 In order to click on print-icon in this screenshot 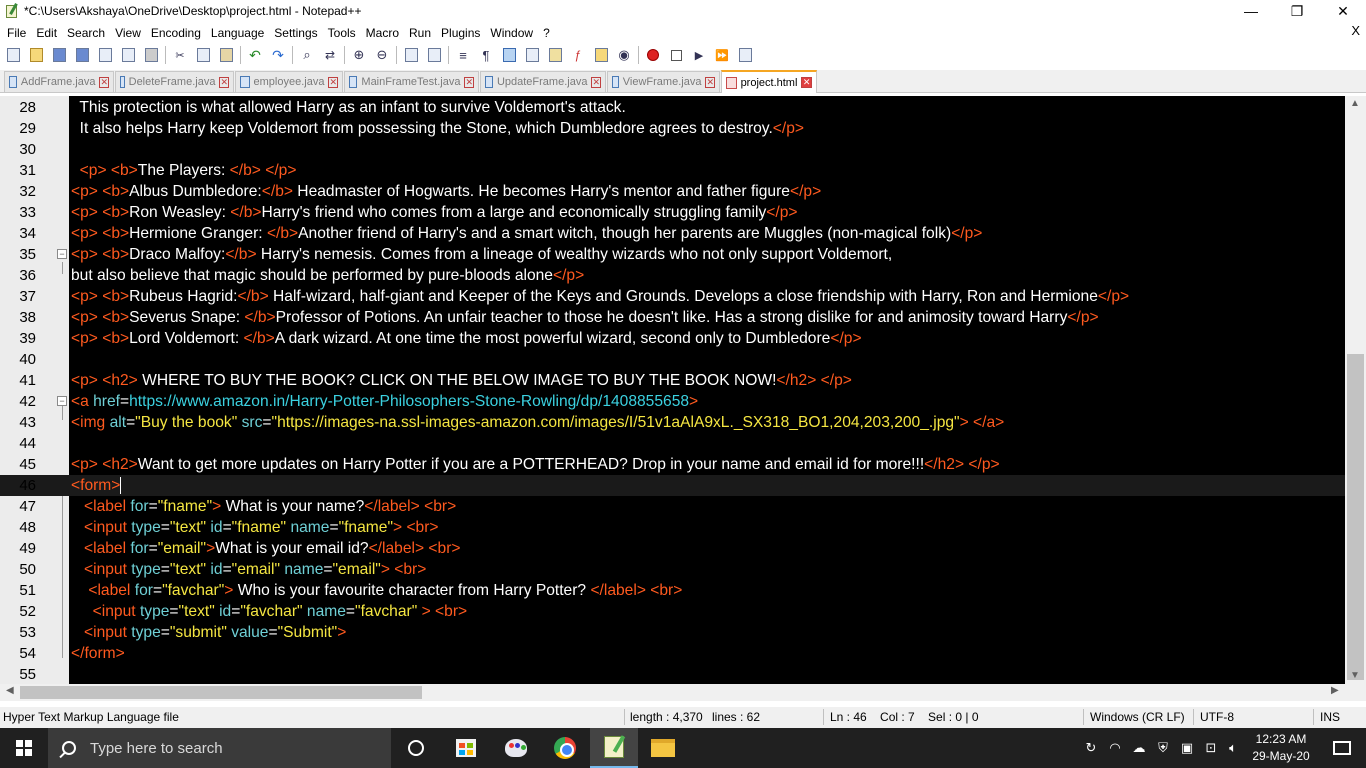, I will do `click(151, 55)`.